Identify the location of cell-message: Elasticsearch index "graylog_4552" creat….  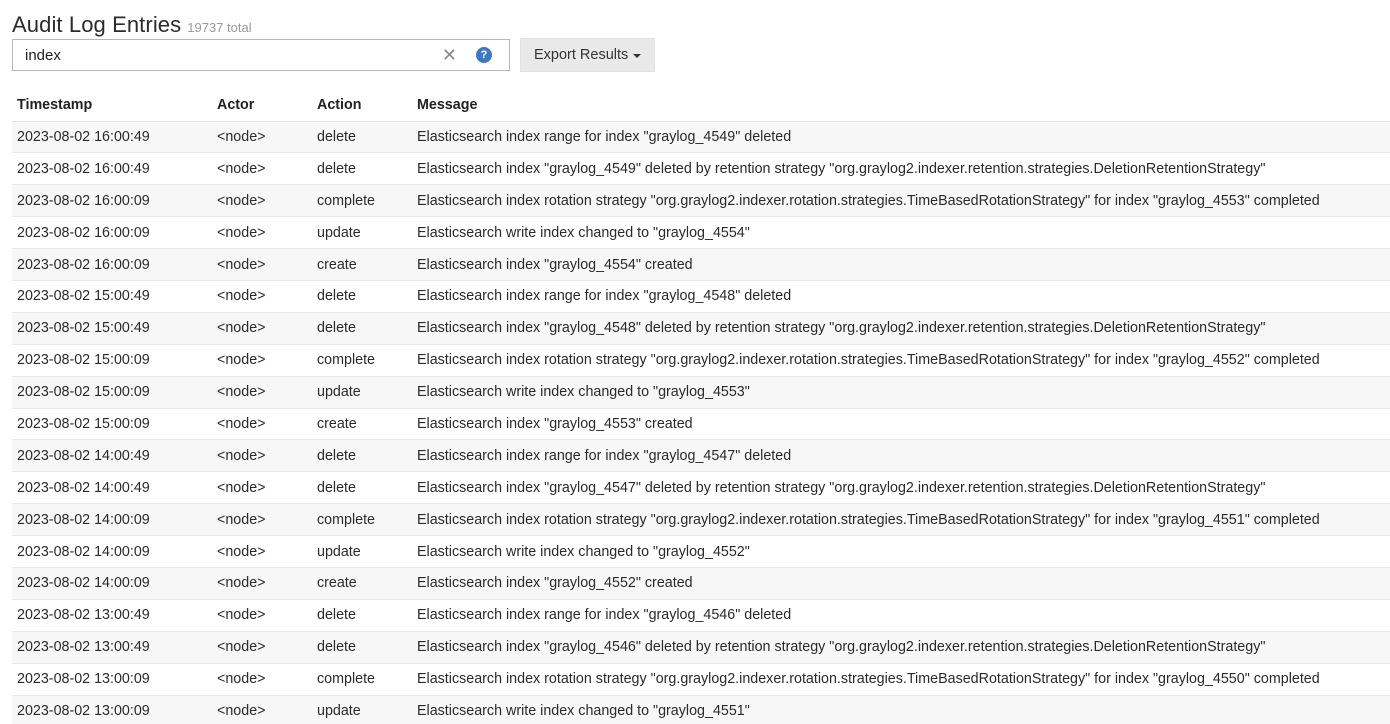
(901, 583).